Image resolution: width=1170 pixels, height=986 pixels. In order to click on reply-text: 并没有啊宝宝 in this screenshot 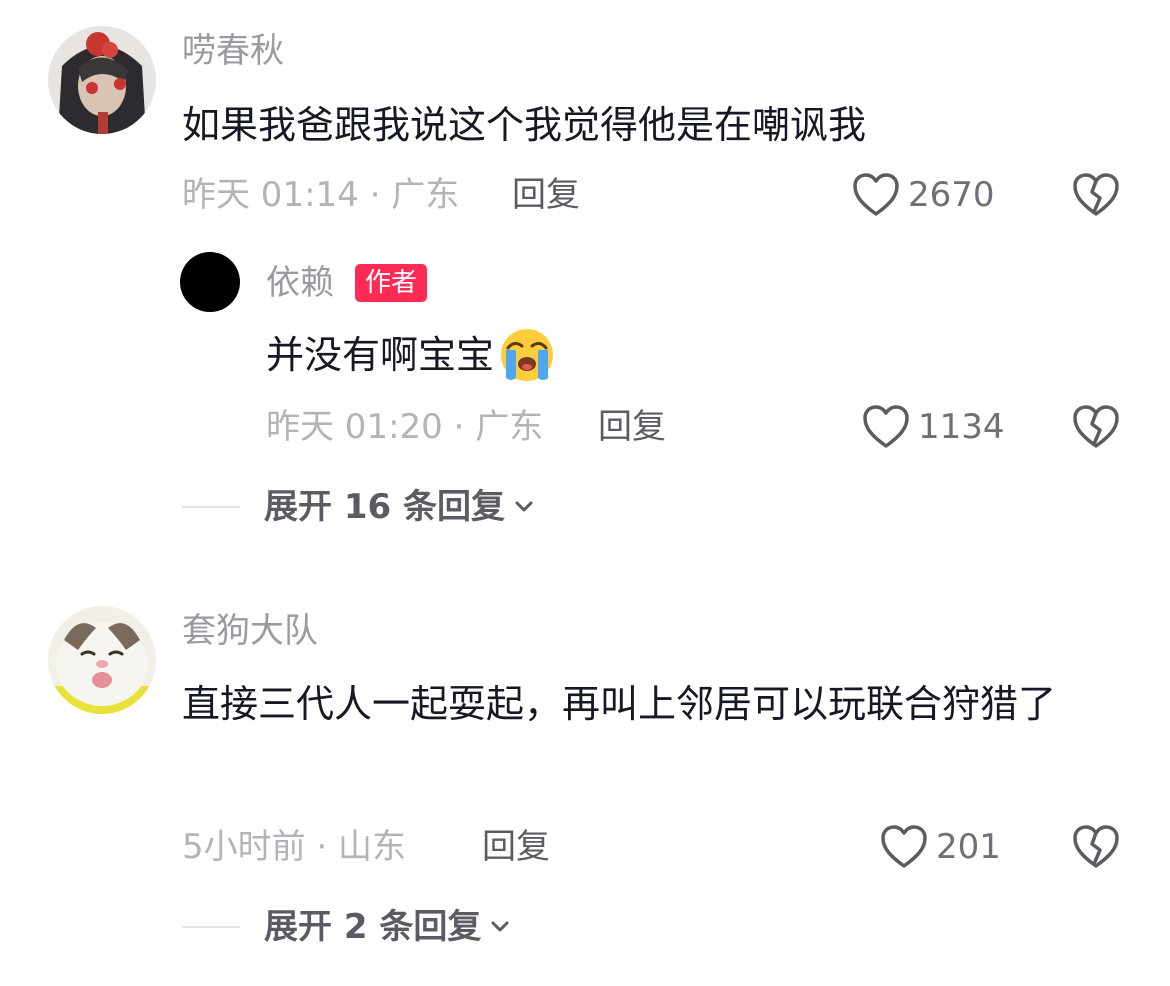, I will do `click(411, 355)`.